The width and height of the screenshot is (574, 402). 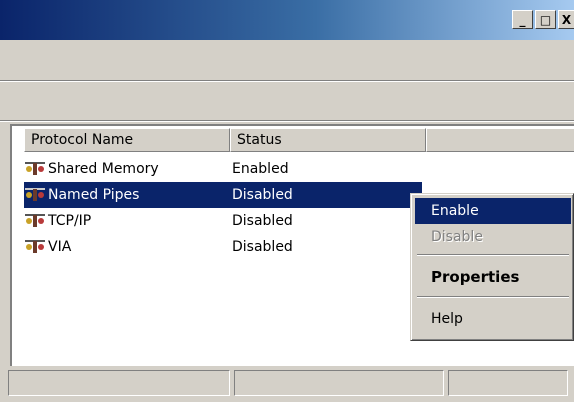 What do you see at coordinates (223, 195) in the screenshot?
I see `list-item-named-pipes: Named Pipes Disabled` at bounding box center [223, 195].